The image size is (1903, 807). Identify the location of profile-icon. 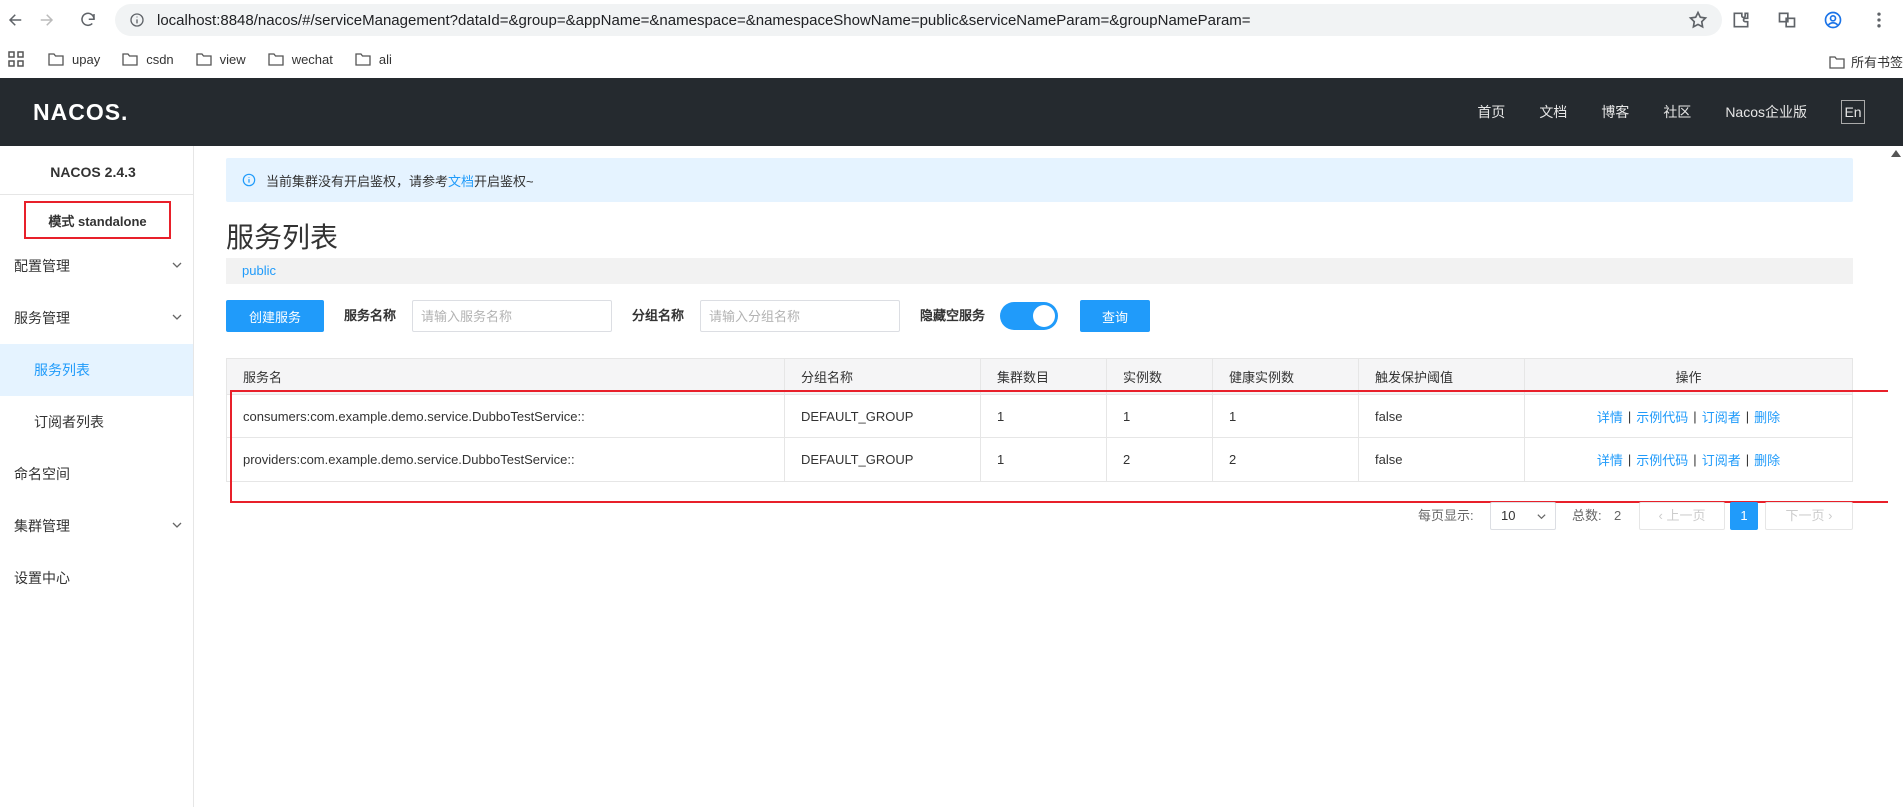
(1833, 20).